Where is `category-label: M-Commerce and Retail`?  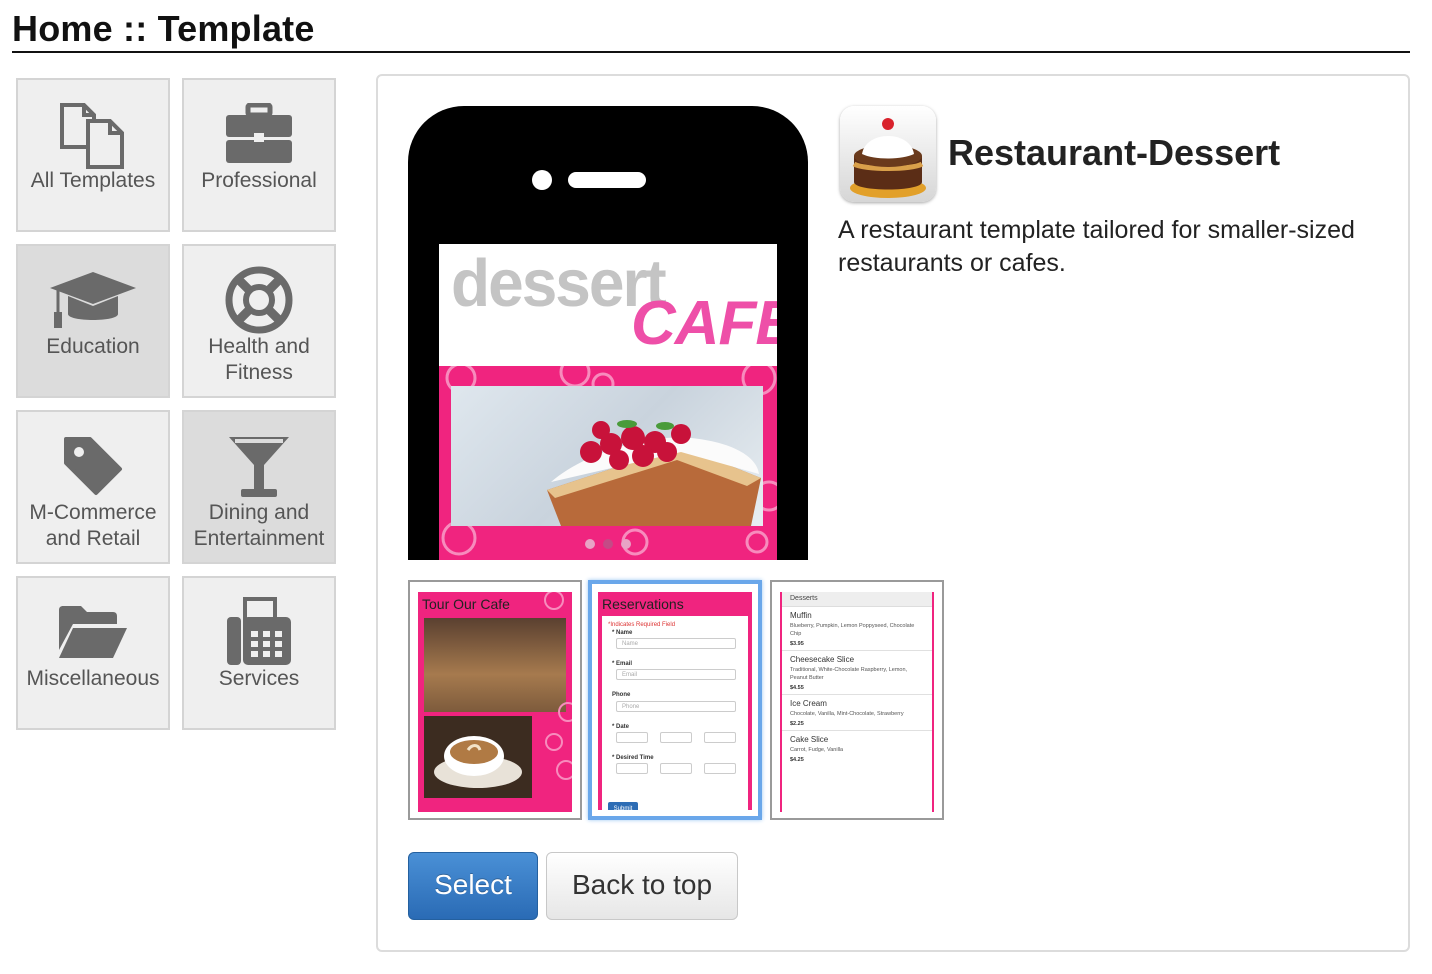
category-label: M-Commerce and Retail is located at coordinates (93, 525).